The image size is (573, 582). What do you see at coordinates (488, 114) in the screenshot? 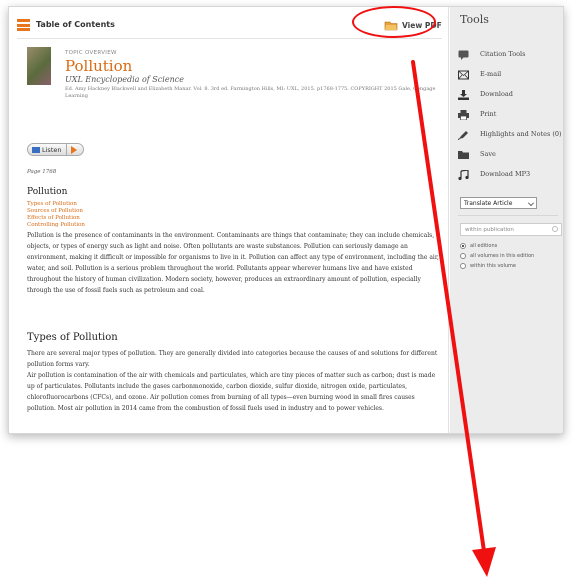
I see `print-label: Print` at bounding box center [488, 114].